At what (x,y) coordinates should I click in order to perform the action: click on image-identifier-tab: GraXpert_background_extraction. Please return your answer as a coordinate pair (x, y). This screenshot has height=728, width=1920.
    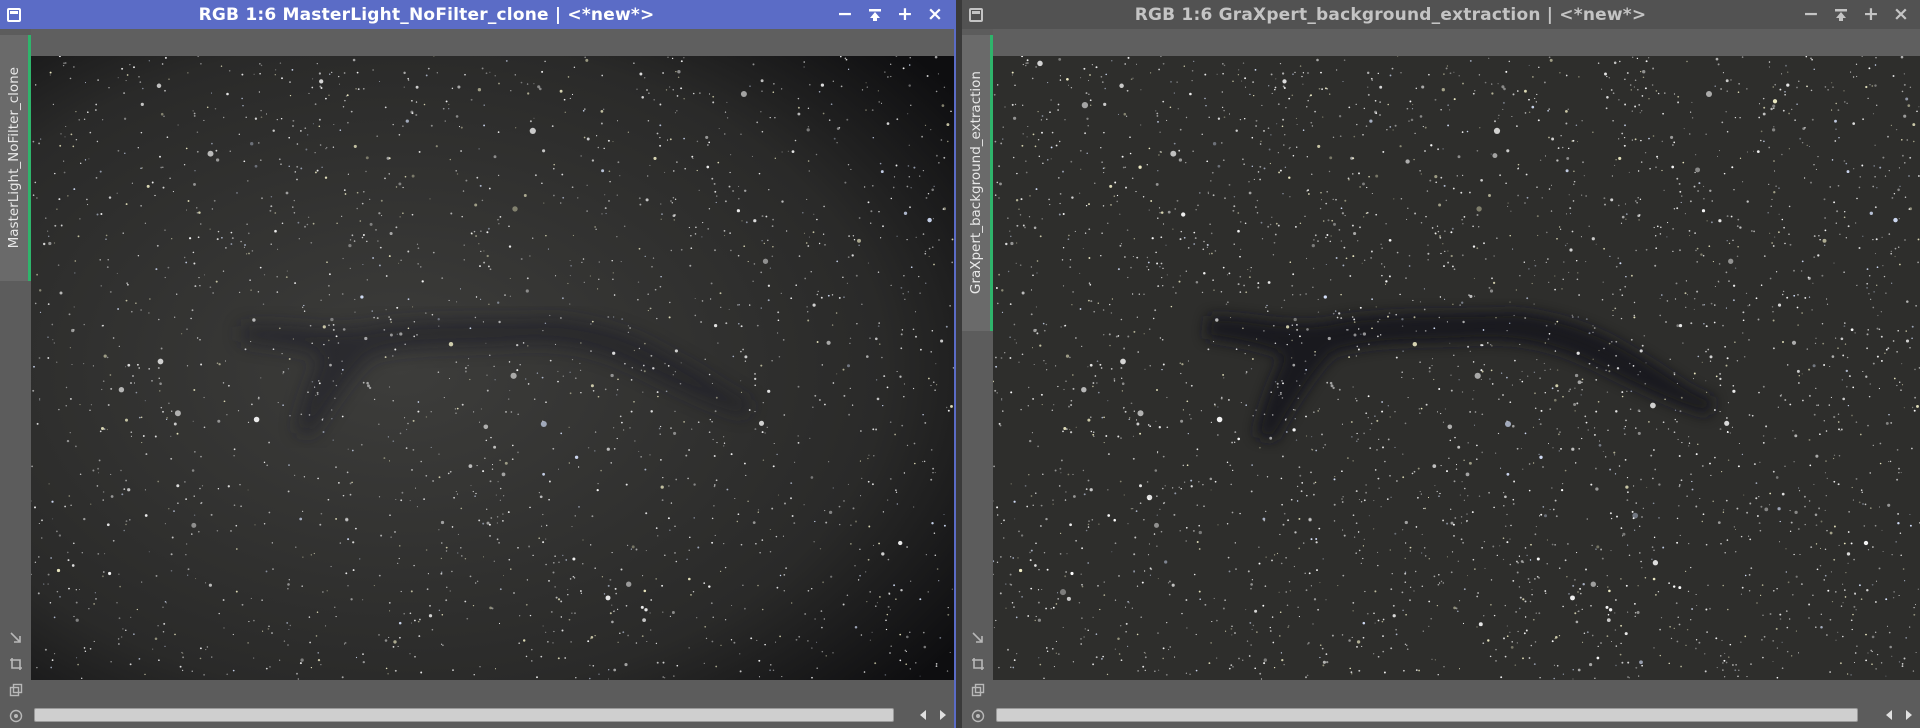
    Looking at the image, I should click on (977, 183).